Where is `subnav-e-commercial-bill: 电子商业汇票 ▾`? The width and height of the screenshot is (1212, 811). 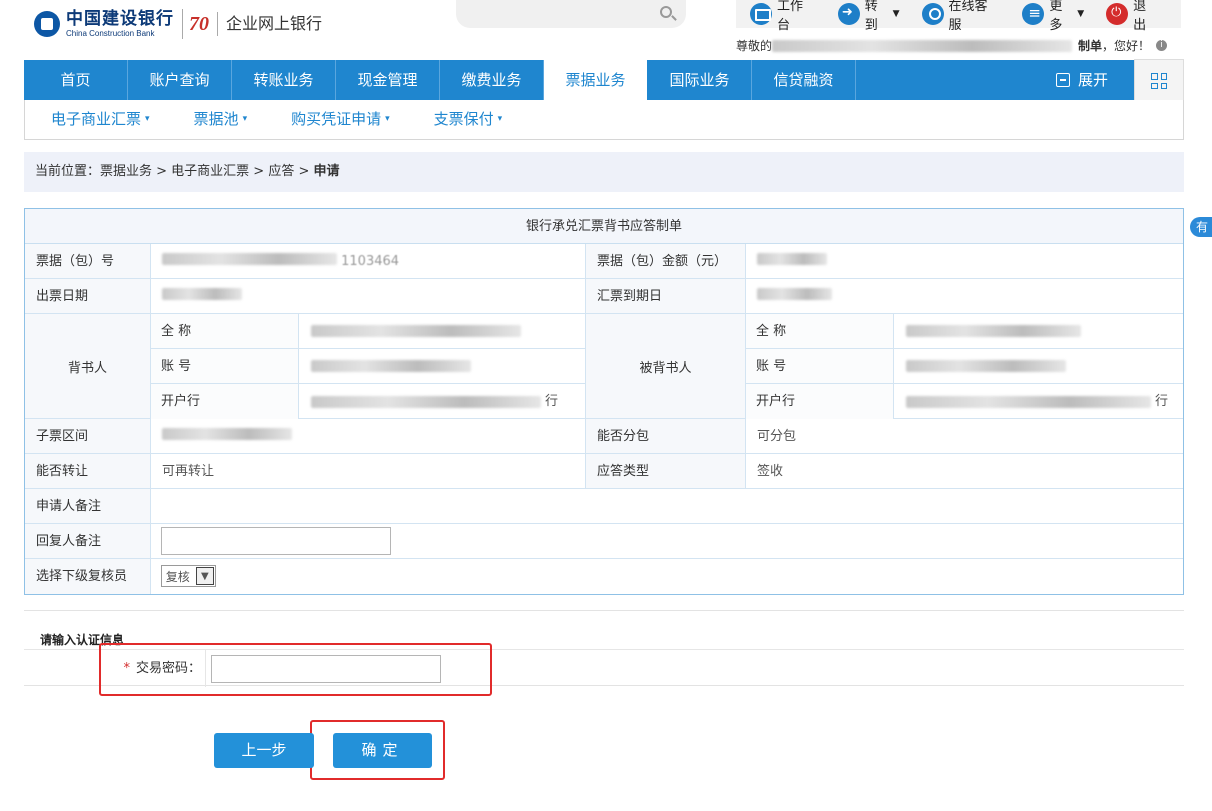 subnav-e-commercial-bill: 电子商业汇票 ▾ is located at coordinates (100, 119).